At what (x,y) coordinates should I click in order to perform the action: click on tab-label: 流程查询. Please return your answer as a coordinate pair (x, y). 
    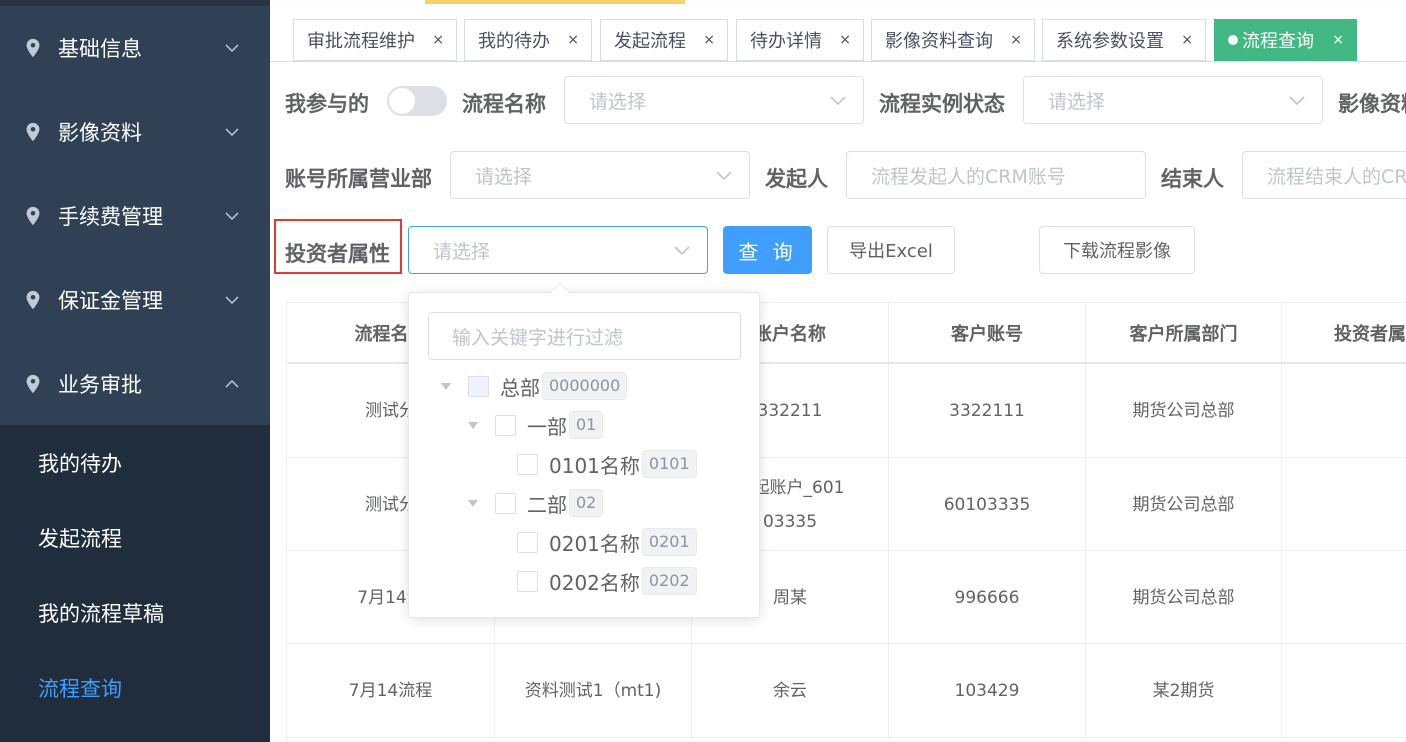
    Looking at the image, I should click on (1278, 41).